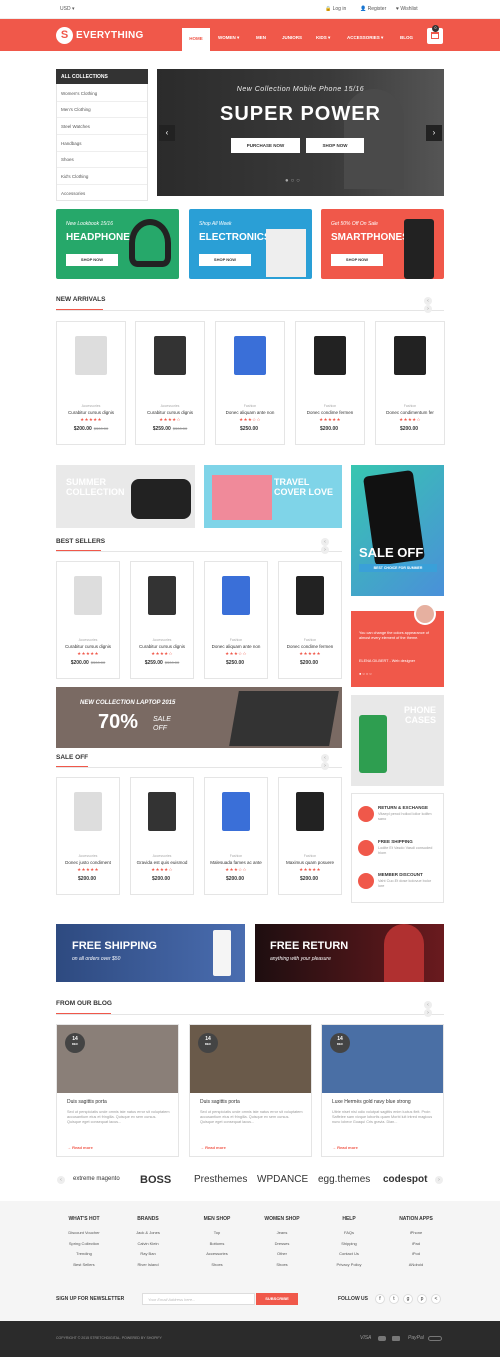 The image size is (500, 1357). Describe the element at coordinates (292, 37) in the screenshot. I see `nav-juniors: JUNIORS` at that location.